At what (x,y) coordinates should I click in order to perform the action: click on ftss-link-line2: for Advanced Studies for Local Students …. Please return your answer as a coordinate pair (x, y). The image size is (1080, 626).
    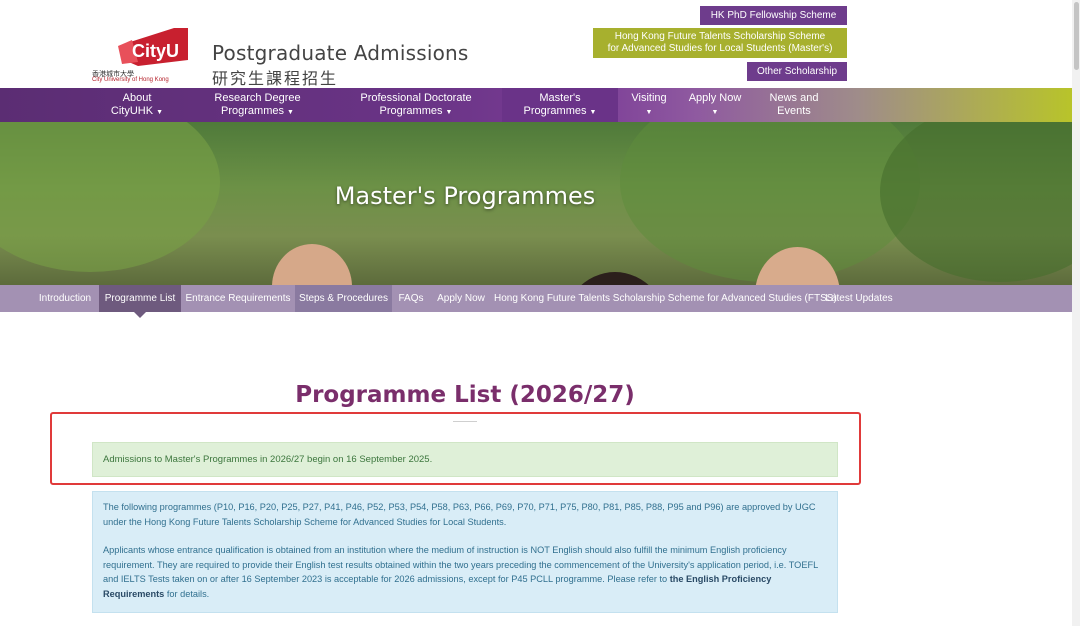
    Looking at the image, I should click on (720, 48).